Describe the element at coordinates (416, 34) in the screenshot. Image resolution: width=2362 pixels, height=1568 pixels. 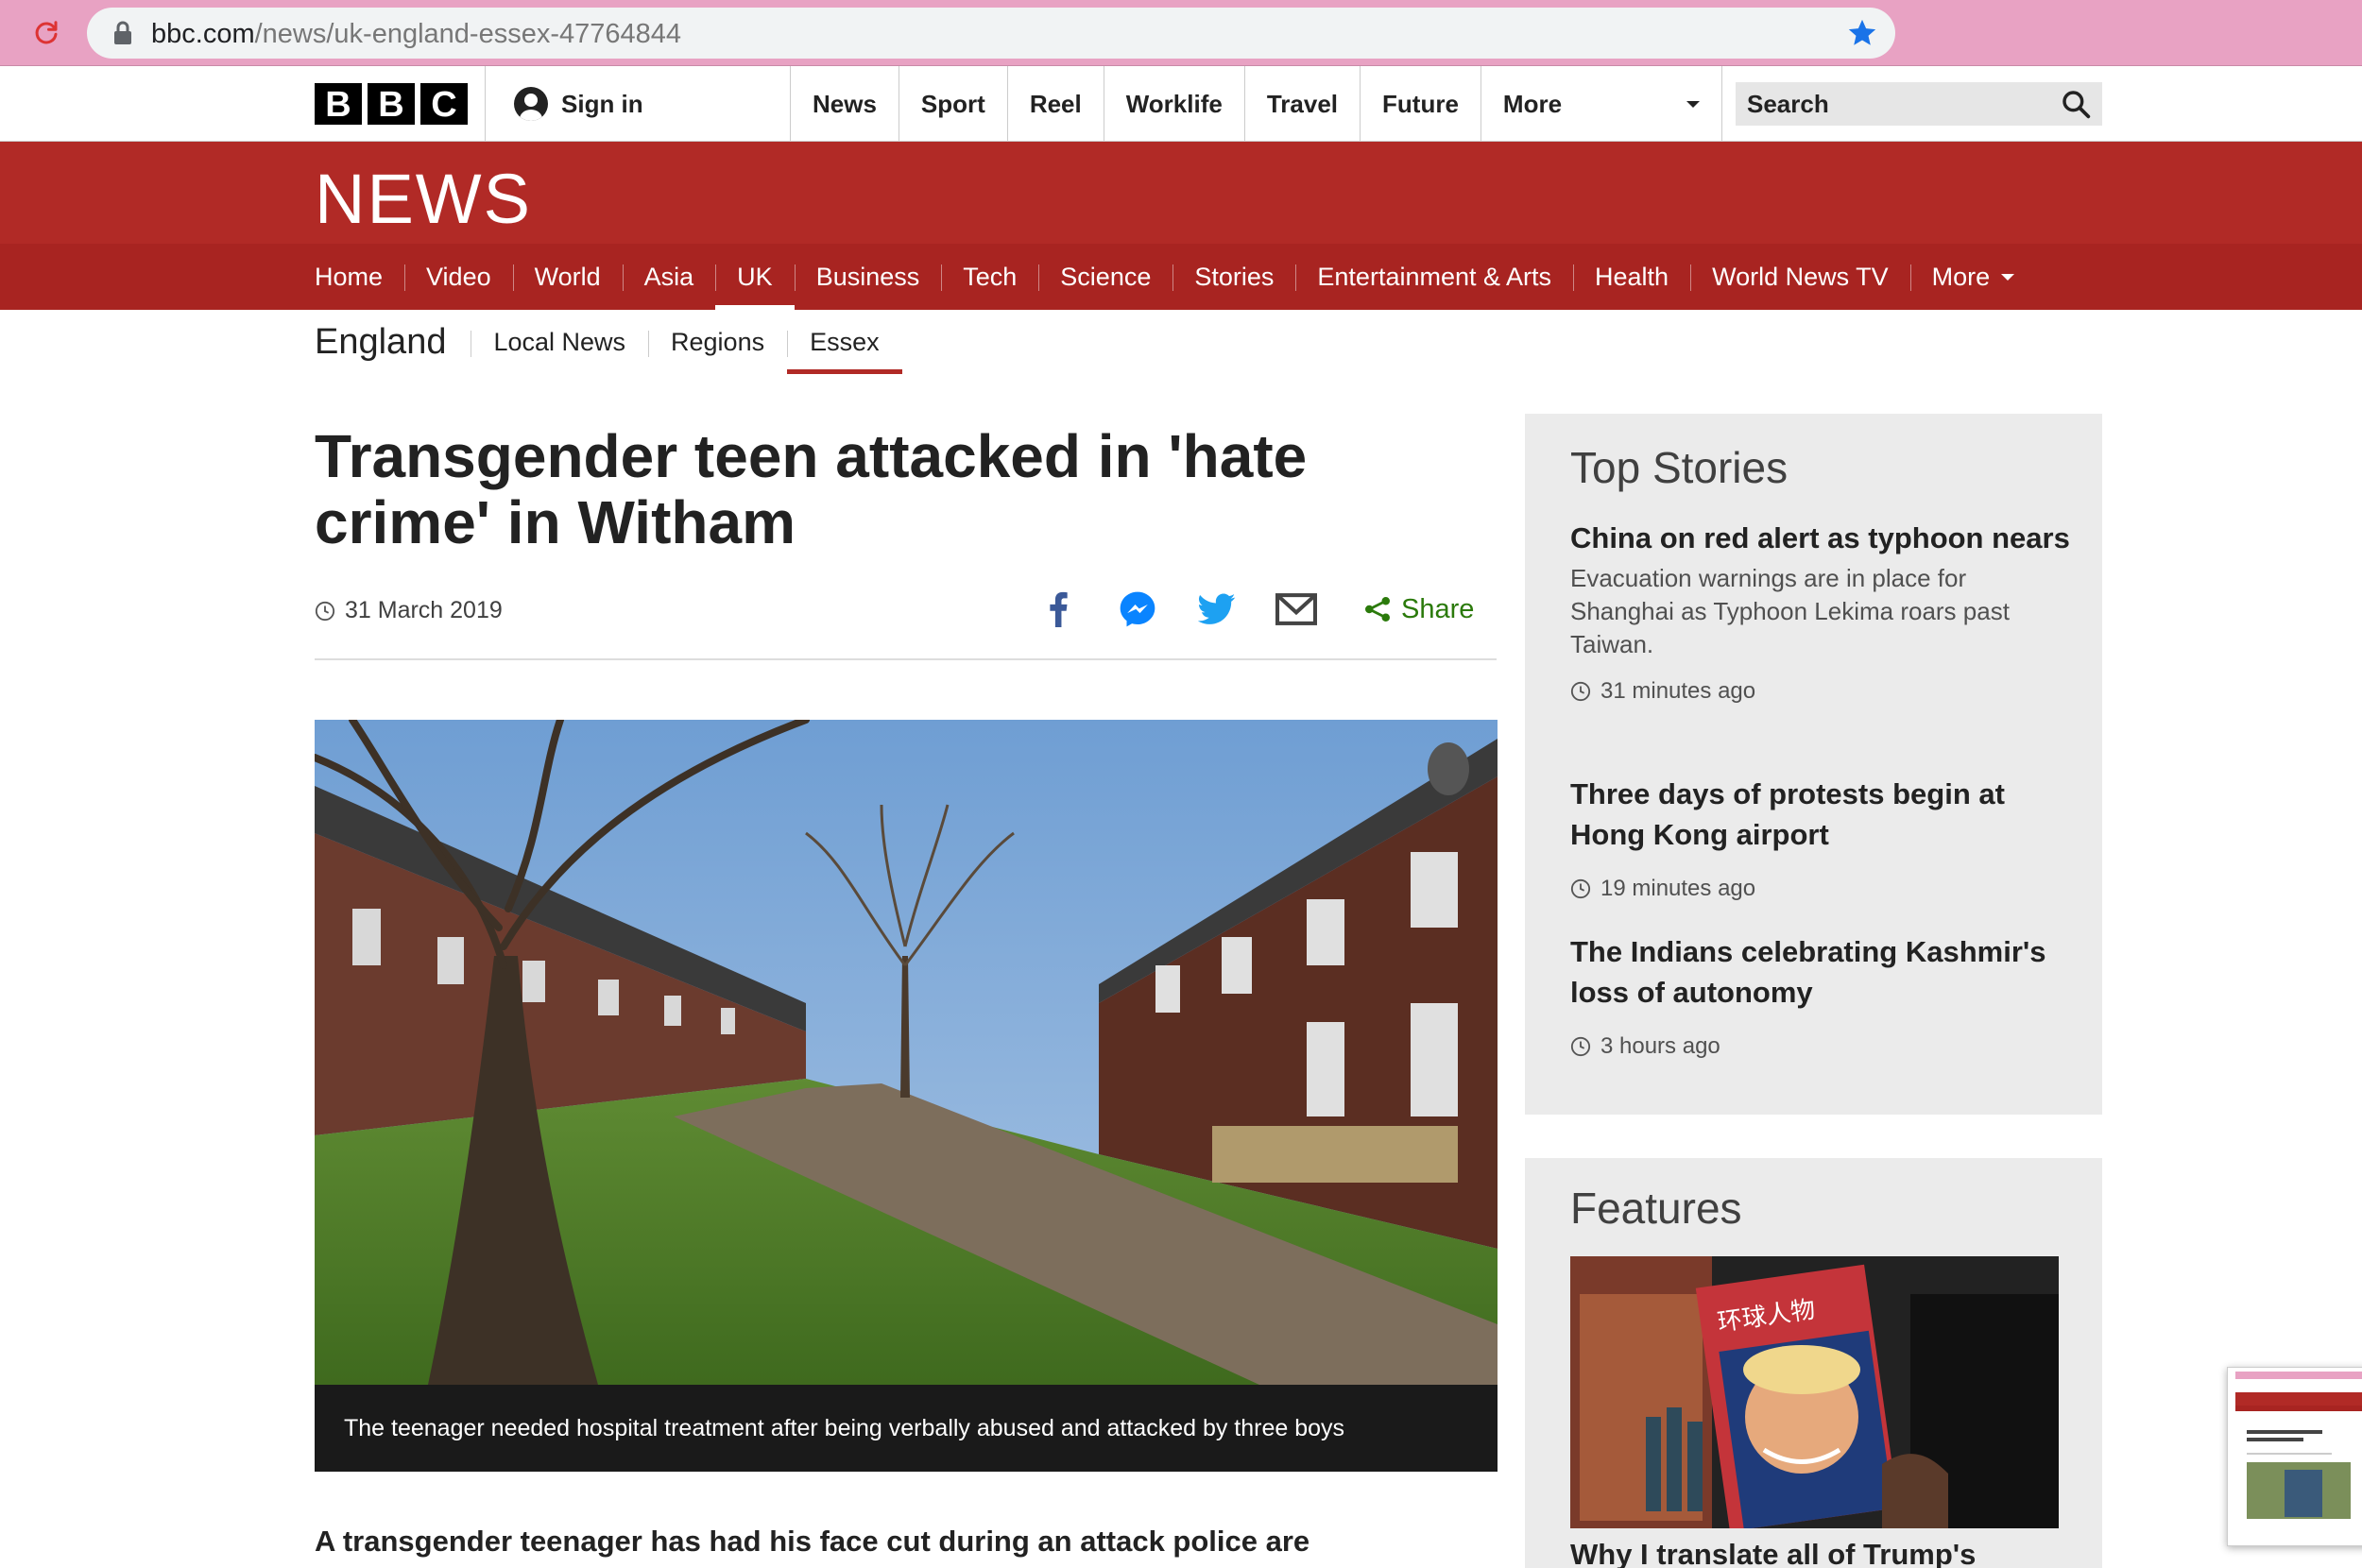
I see `url-text: bbc.com/news/uk-england-essex-47764844` at that location.